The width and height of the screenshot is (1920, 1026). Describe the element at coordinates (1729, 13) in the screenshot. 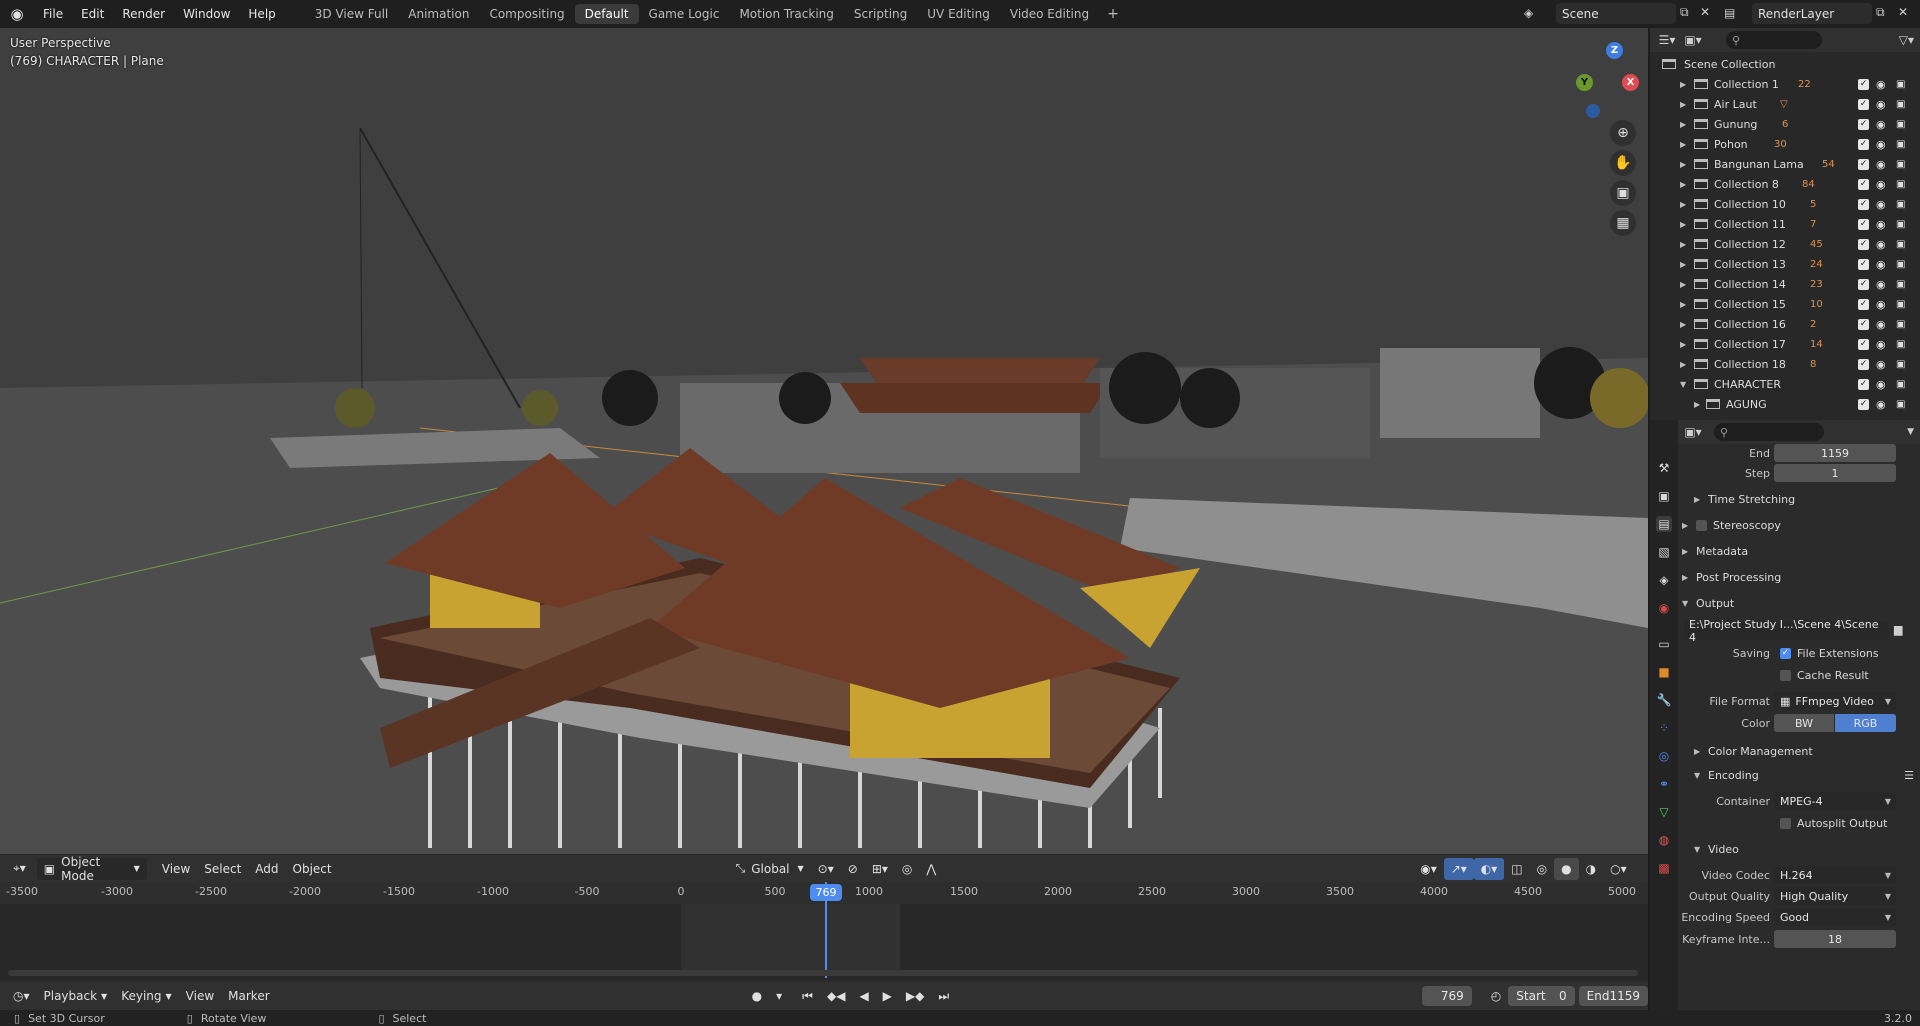

I see `render-layer-icon: ▤` at that location.